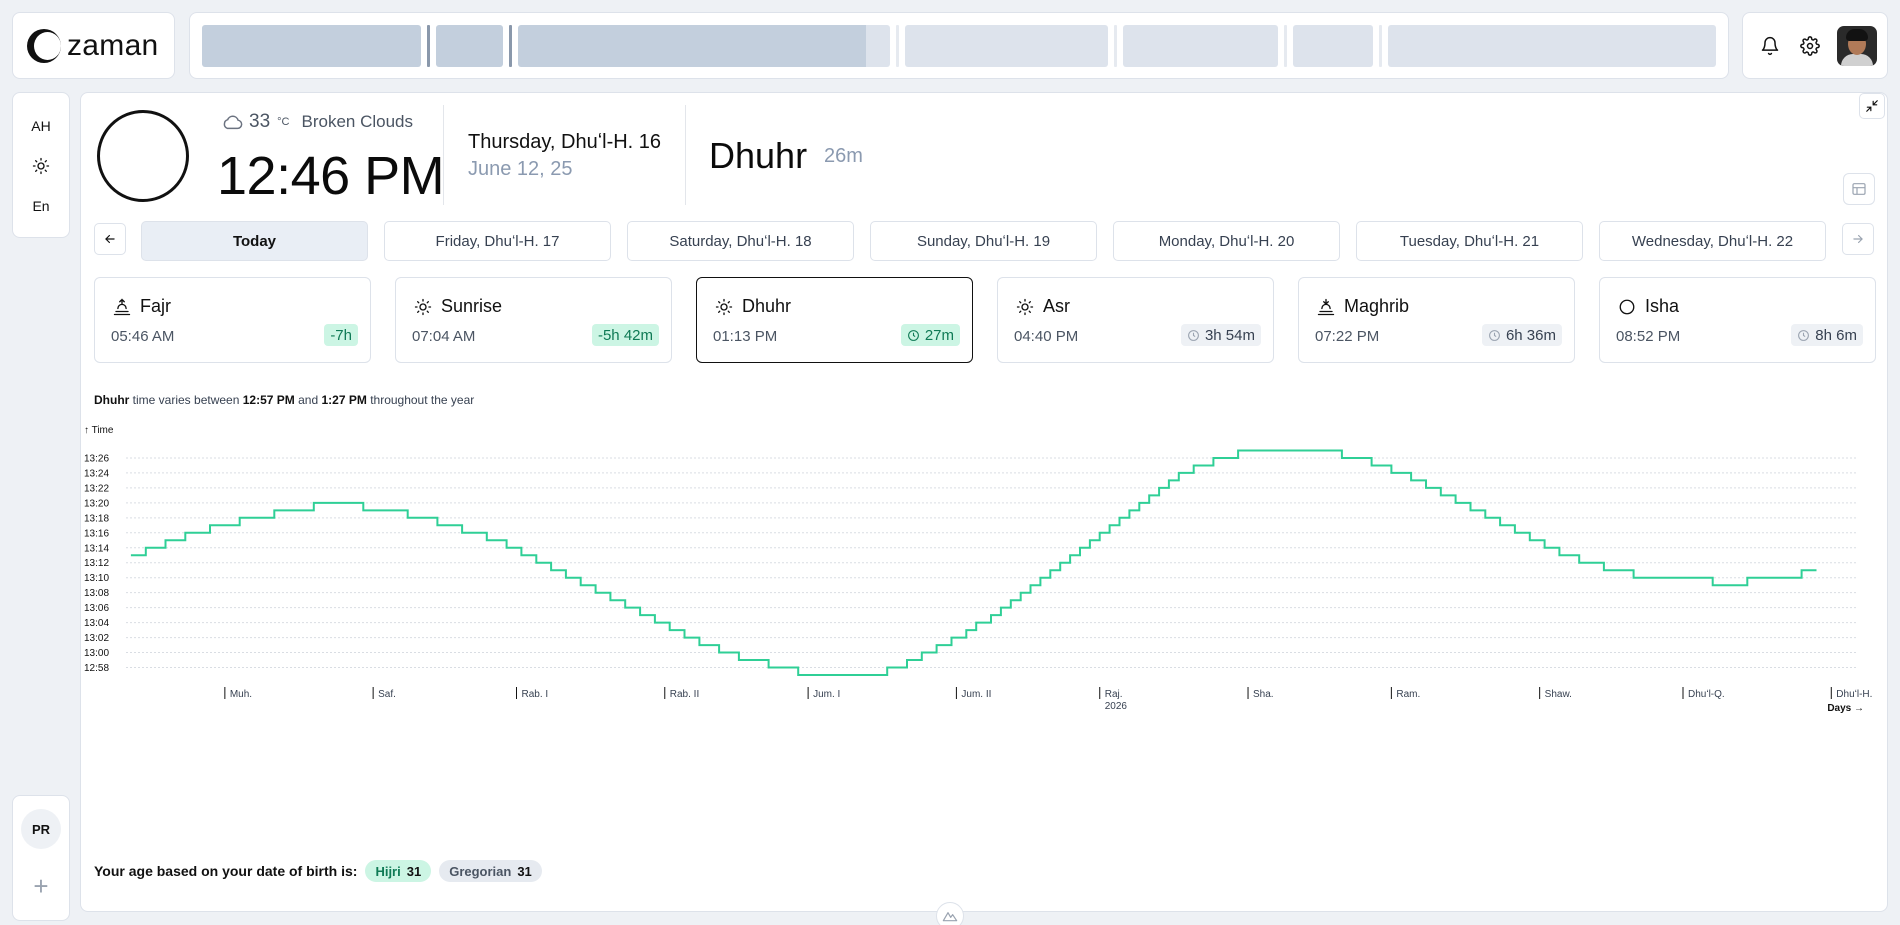 The height and width of the screenshot is (925, 1900). What do you see at coordinates (112, 400) in the screenshot?
I see `variance-prayer: Dhuhr` at bounding box center [112, 400].